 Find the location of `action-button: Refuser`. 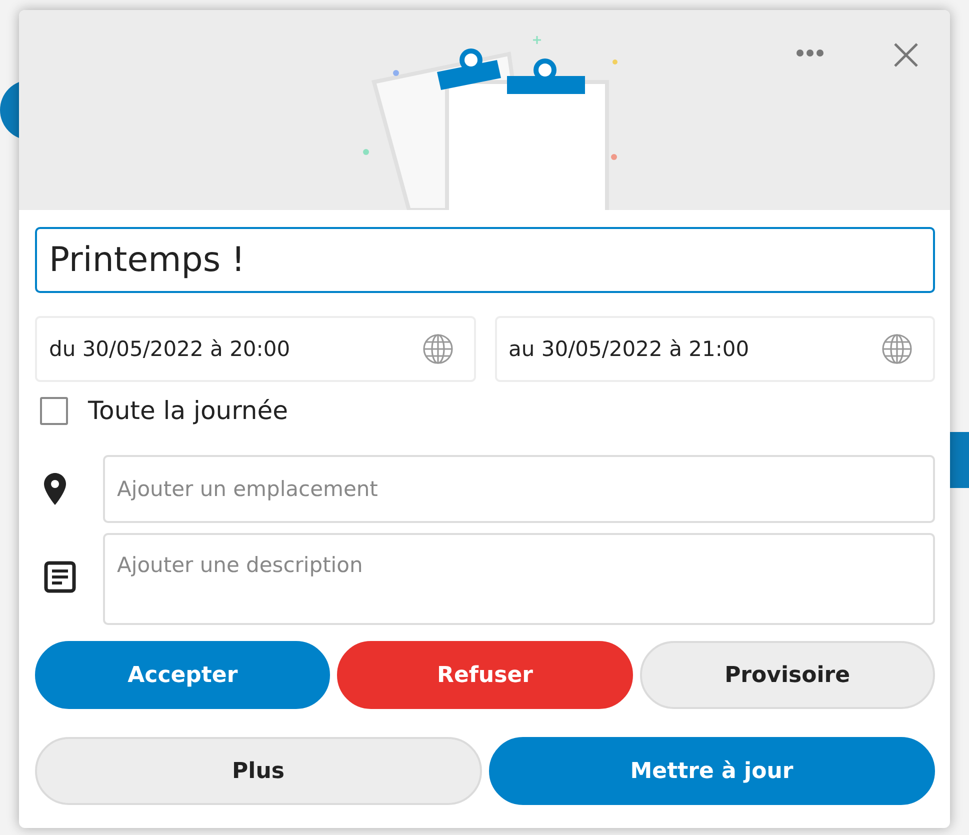

action-button: Refuser is located at coordinates (485, 675).